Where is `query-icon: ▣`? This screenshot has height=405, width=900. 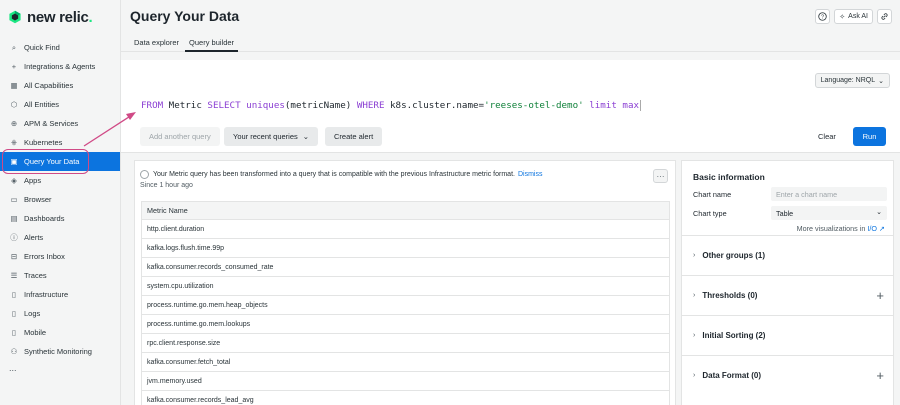 query-icon: ▣ is located at coordinates (14, 161).